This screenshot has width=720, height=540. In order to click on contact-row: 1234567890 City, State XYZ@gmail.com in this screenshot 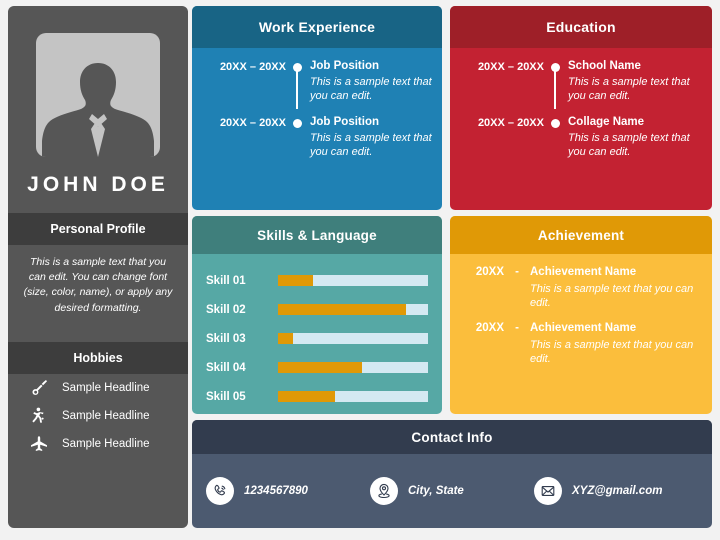, I will do `click(452, 491)`.